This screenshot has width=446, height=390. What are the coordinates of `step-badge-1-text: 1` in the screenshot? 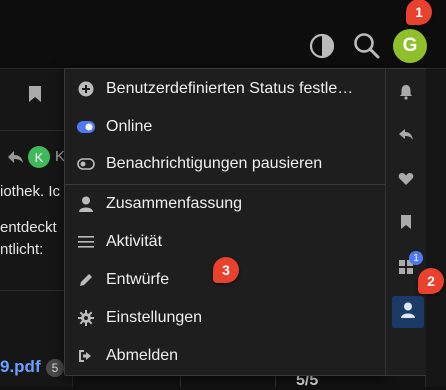 It's located at (419, 12).